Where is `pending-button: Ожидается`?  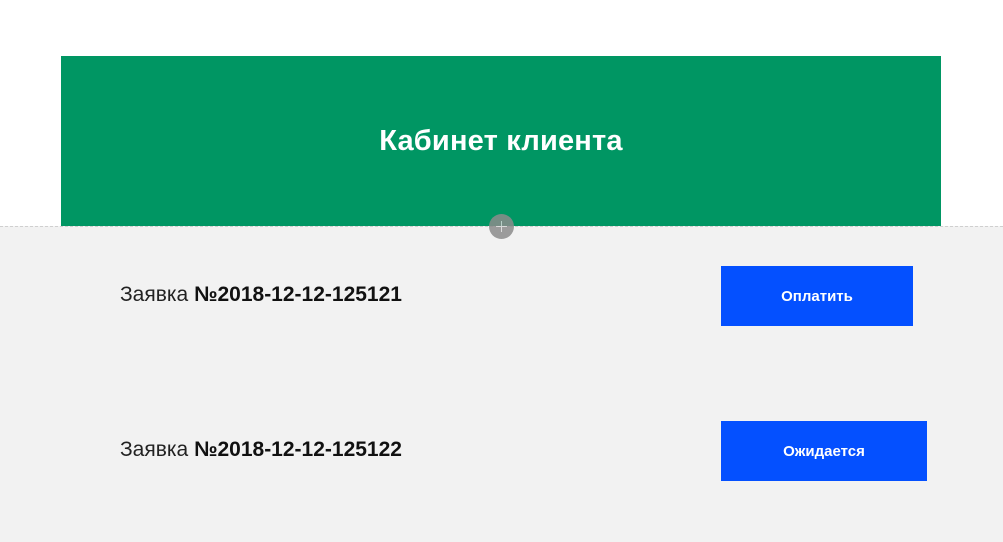 pending-button: Ожидается is located at coordinates (824, 451).